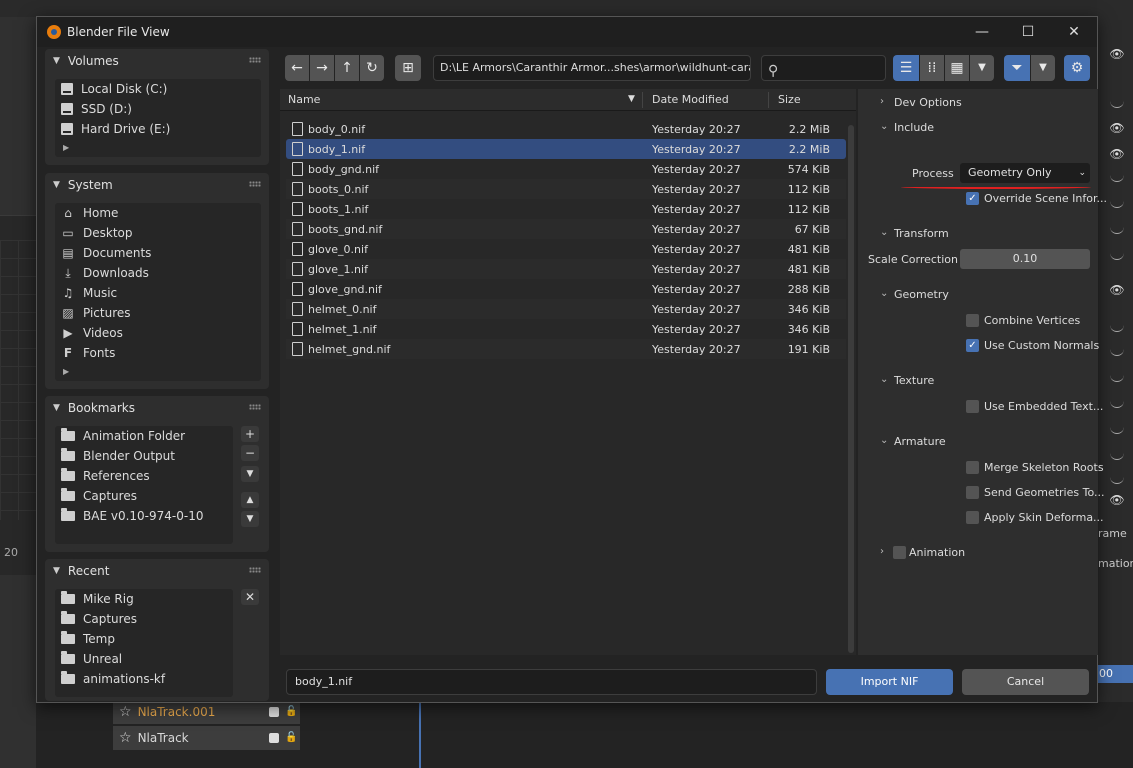  What do you see at coordinates (899, 552) in the screenshot?
I see `animation-checkbox` at bounding box center [899, 552].